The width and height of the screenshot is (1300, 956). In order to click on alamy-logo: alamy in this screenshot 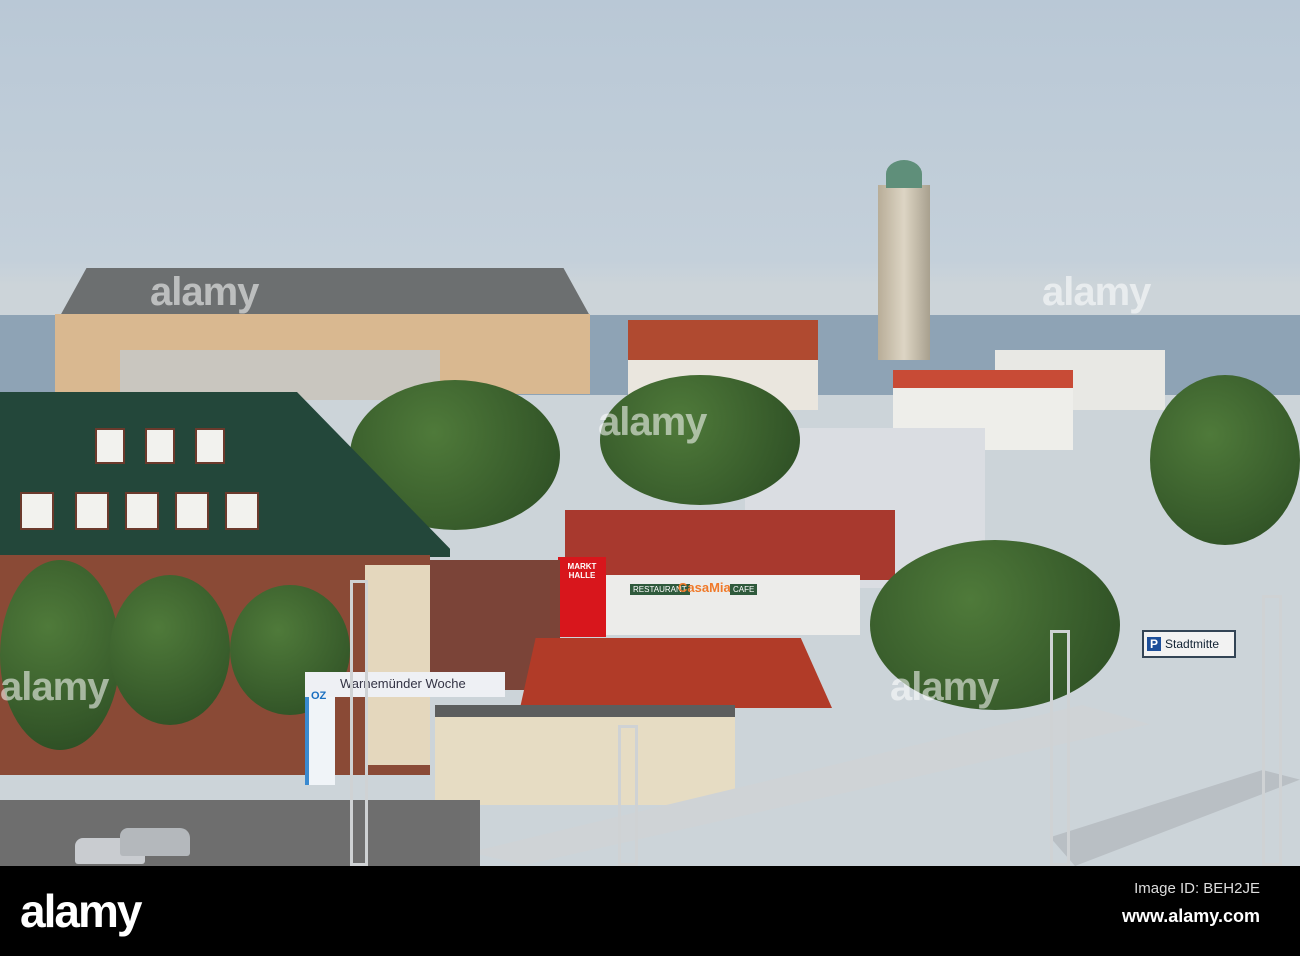, I will do `click(81, 911)`.